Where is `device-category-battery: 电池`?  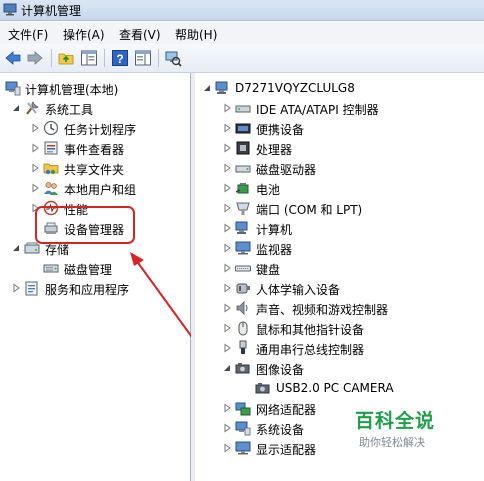 device-category-battery: 电池 is located at coordinates (339, 189).